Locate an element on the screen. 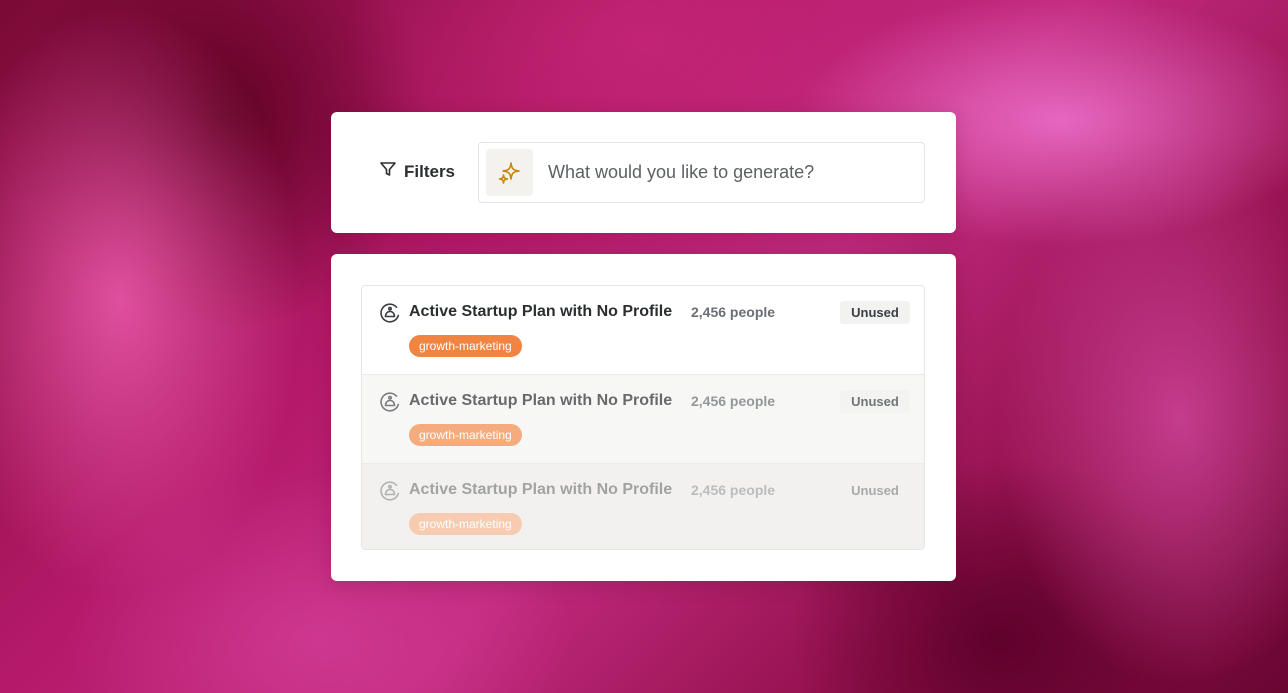 This screenshot has width=1288, height=693. filter-card: Filters is located at coordinates (643, 172).